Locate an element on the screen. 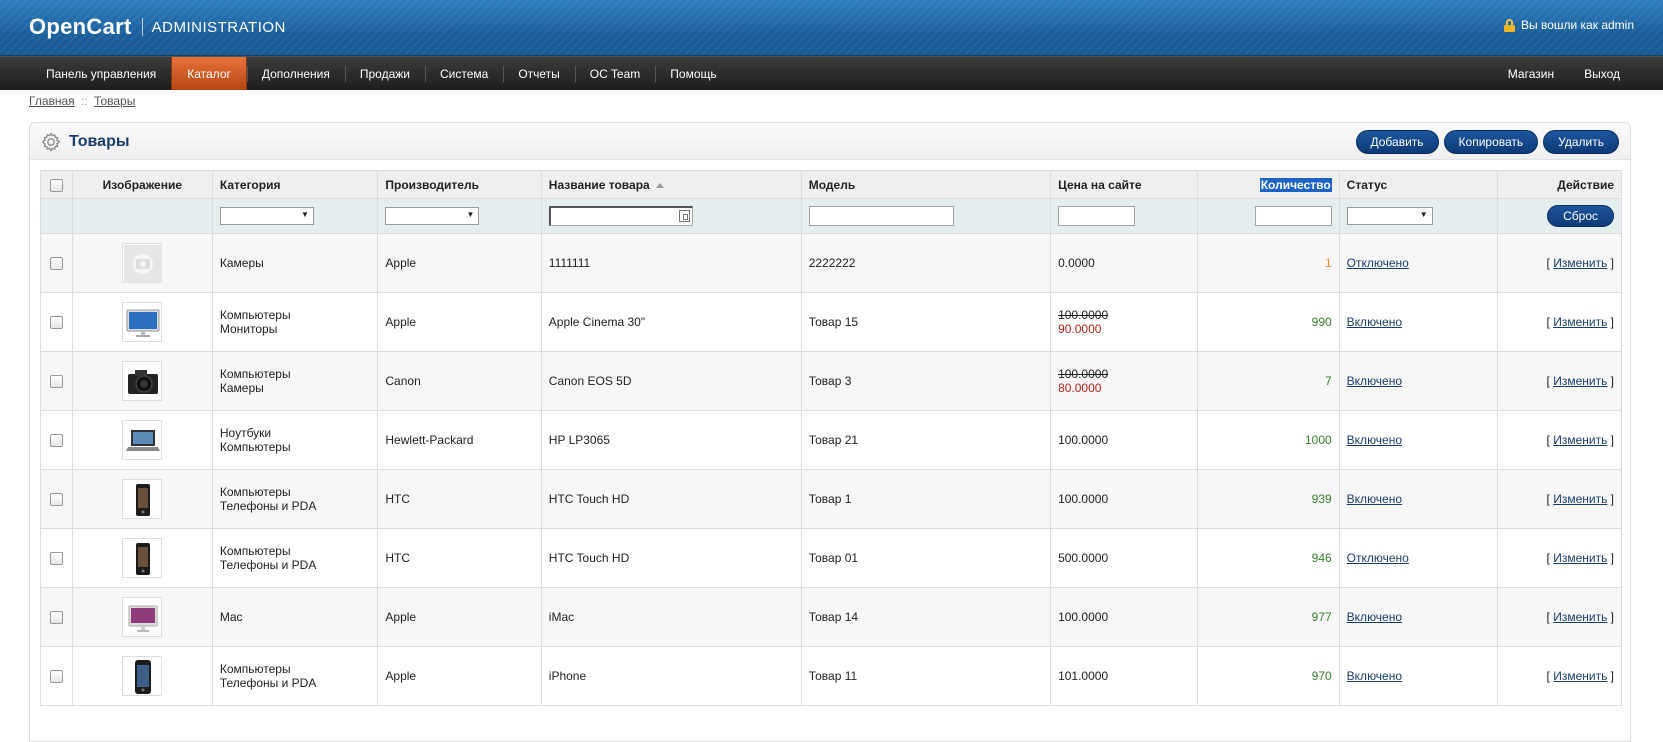 The width and height of the screenshot is (1663, 742). delete-button: Удалить is located at coordinates (1581, 142).